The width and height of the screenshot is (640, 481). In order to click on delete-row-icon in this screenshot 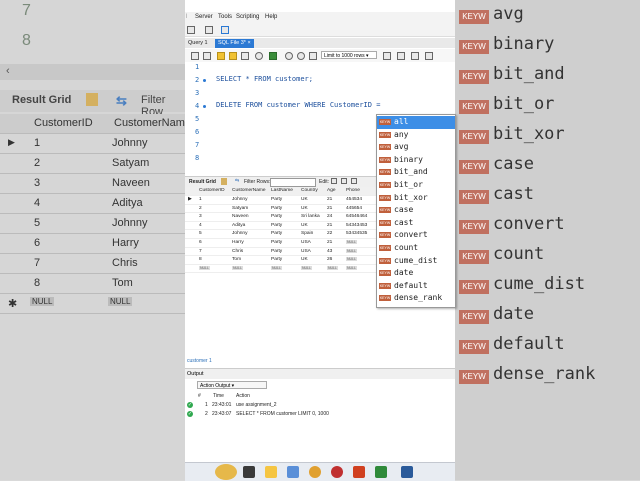, I will do `click(354, 181)`.